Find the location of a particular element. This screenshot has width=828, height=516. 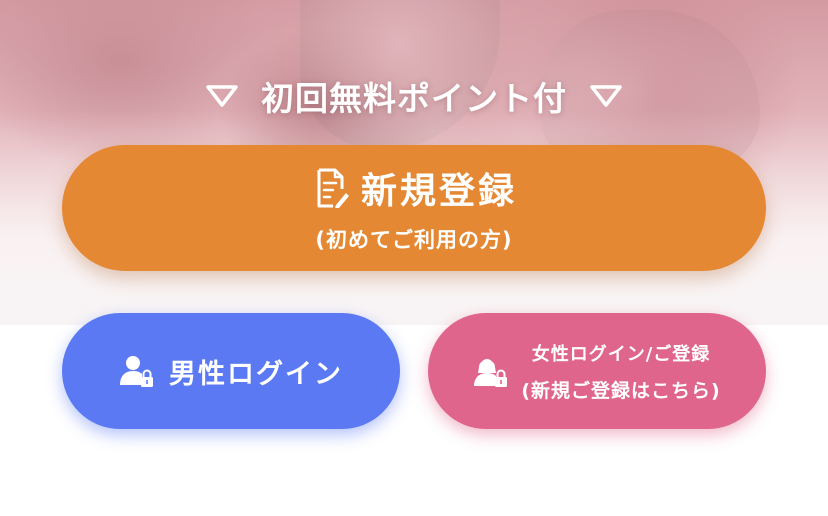

register-label: 新規登録 is located at coordinates (438, 191).